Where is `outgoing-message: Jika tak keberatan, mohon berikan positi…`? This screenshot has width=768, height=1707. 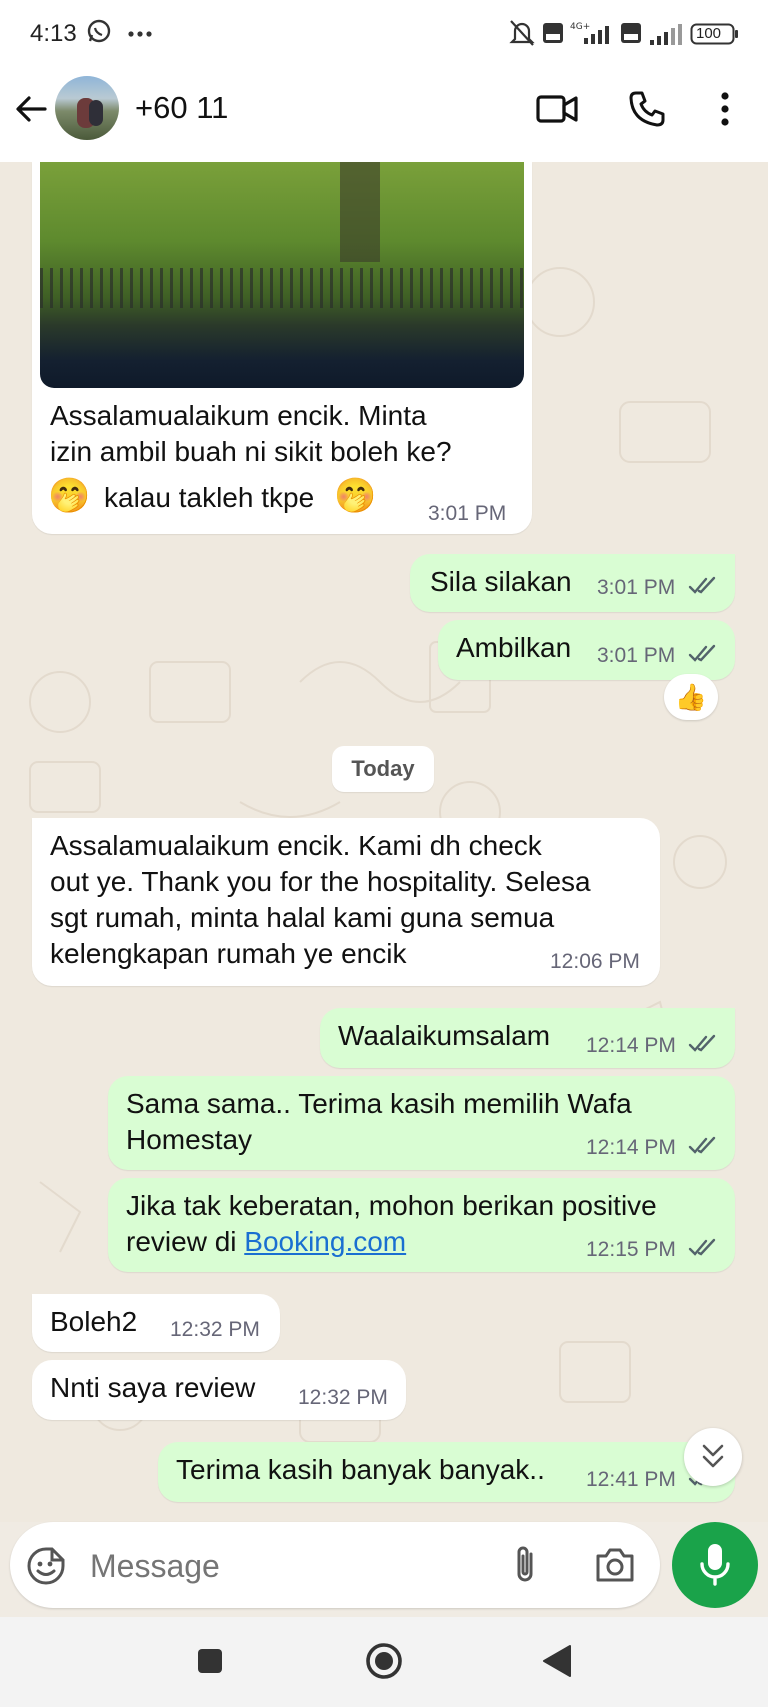
outgoing-message: Jika tak keberatan, mohon berikan positi… is located at coordinates (421, 1225).